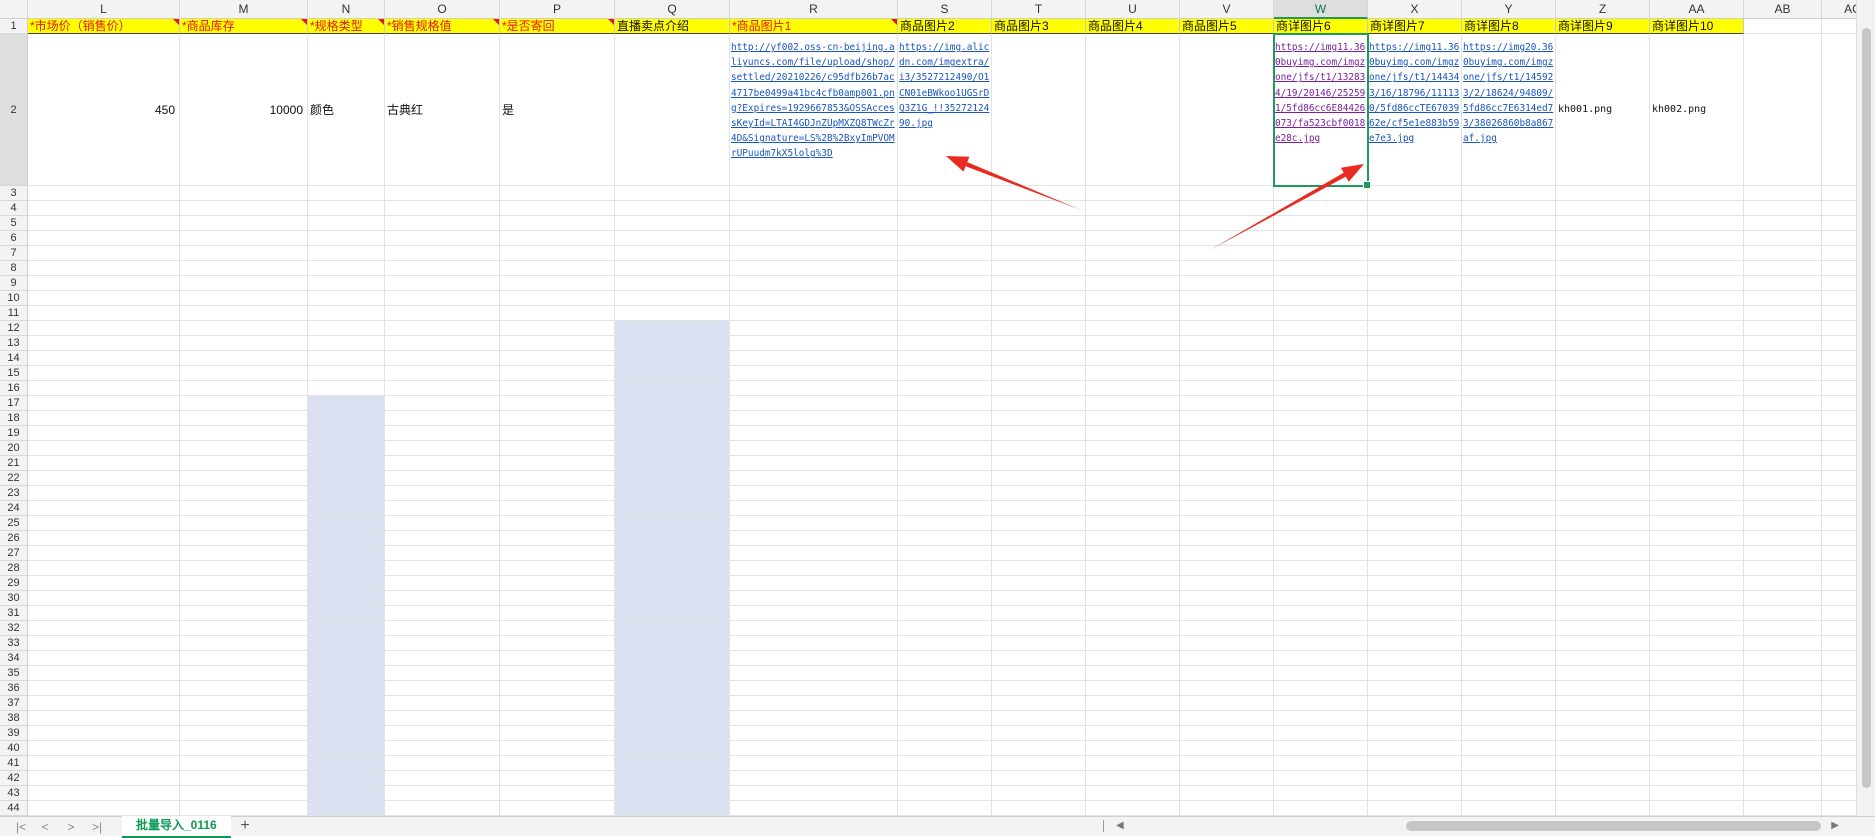 The height and width of the screenshot is (838, 1875). What do you see at coordinates (104, 463) in the screenshot?
I see `cell-l21` at bounding box center [104, 463].